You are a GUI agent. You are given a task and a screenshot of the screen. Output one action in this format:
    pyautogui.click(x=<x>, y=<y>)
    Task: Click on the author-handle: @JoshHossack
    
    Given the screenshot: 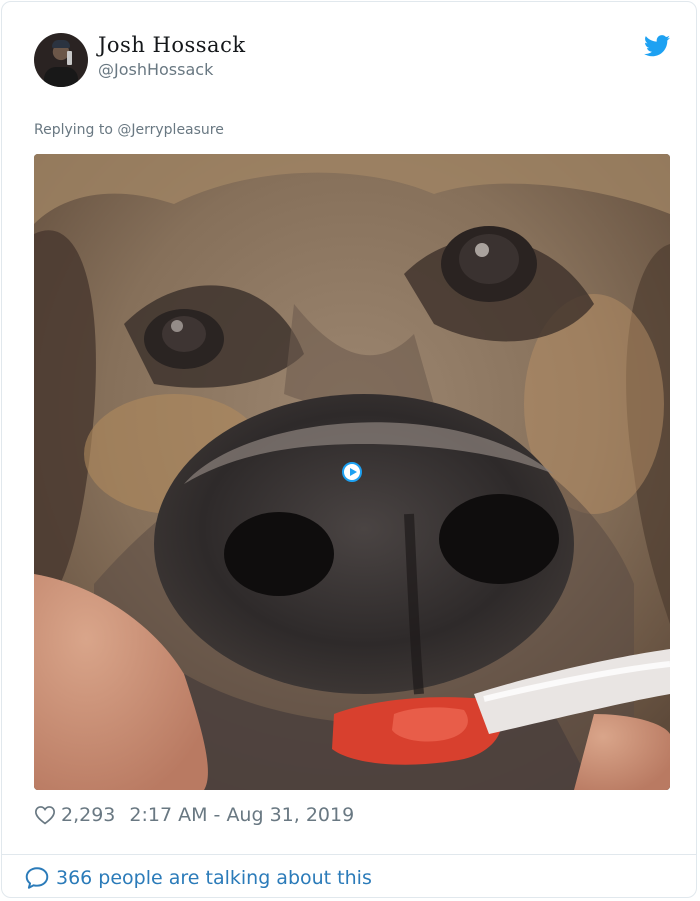 What is the action you would take?
    pyautogui.click(x=155, y=69)
    